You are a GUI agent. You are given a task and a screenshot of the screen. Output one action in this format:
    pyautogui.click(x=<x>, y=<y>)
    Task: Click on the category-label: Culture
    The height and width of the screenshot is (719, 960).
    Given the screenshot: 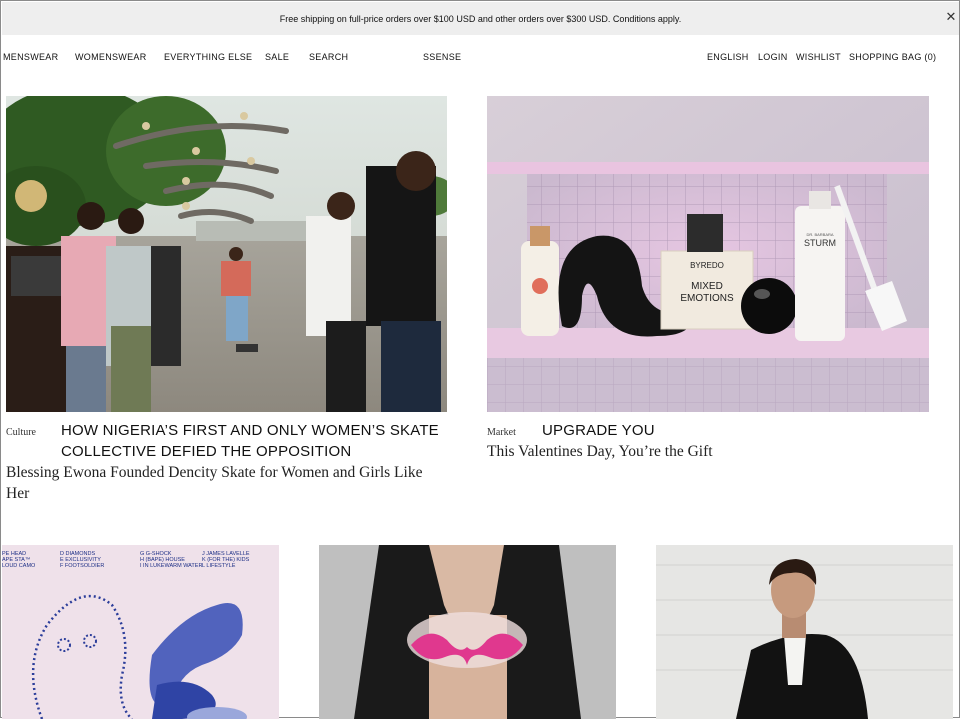 What is the action you would take?
    pyautogui.click(x=21, y=432)
    